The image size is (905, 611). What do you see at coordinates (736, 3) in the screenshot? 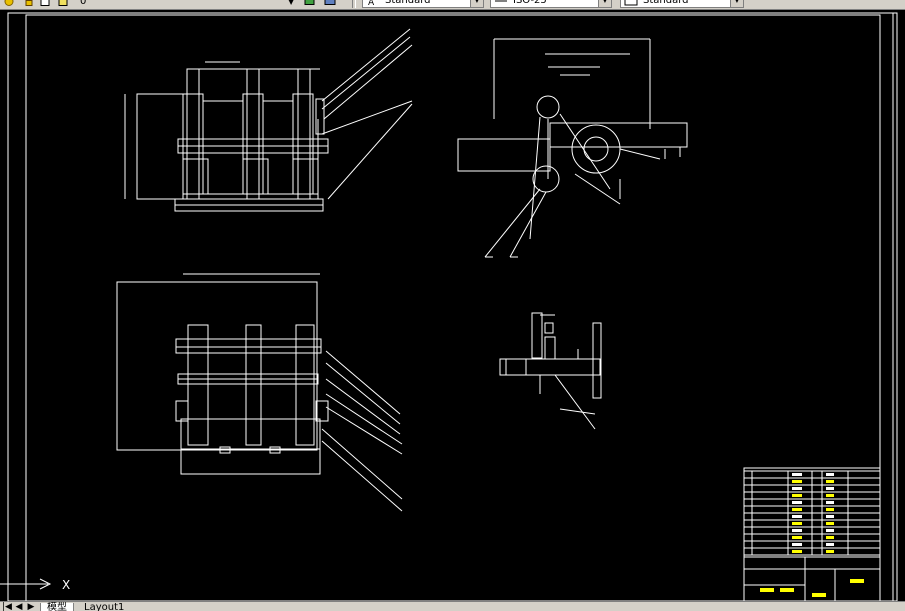
I see `table-style-dropdown-icon: ▼` at bounding box center [736, 3].